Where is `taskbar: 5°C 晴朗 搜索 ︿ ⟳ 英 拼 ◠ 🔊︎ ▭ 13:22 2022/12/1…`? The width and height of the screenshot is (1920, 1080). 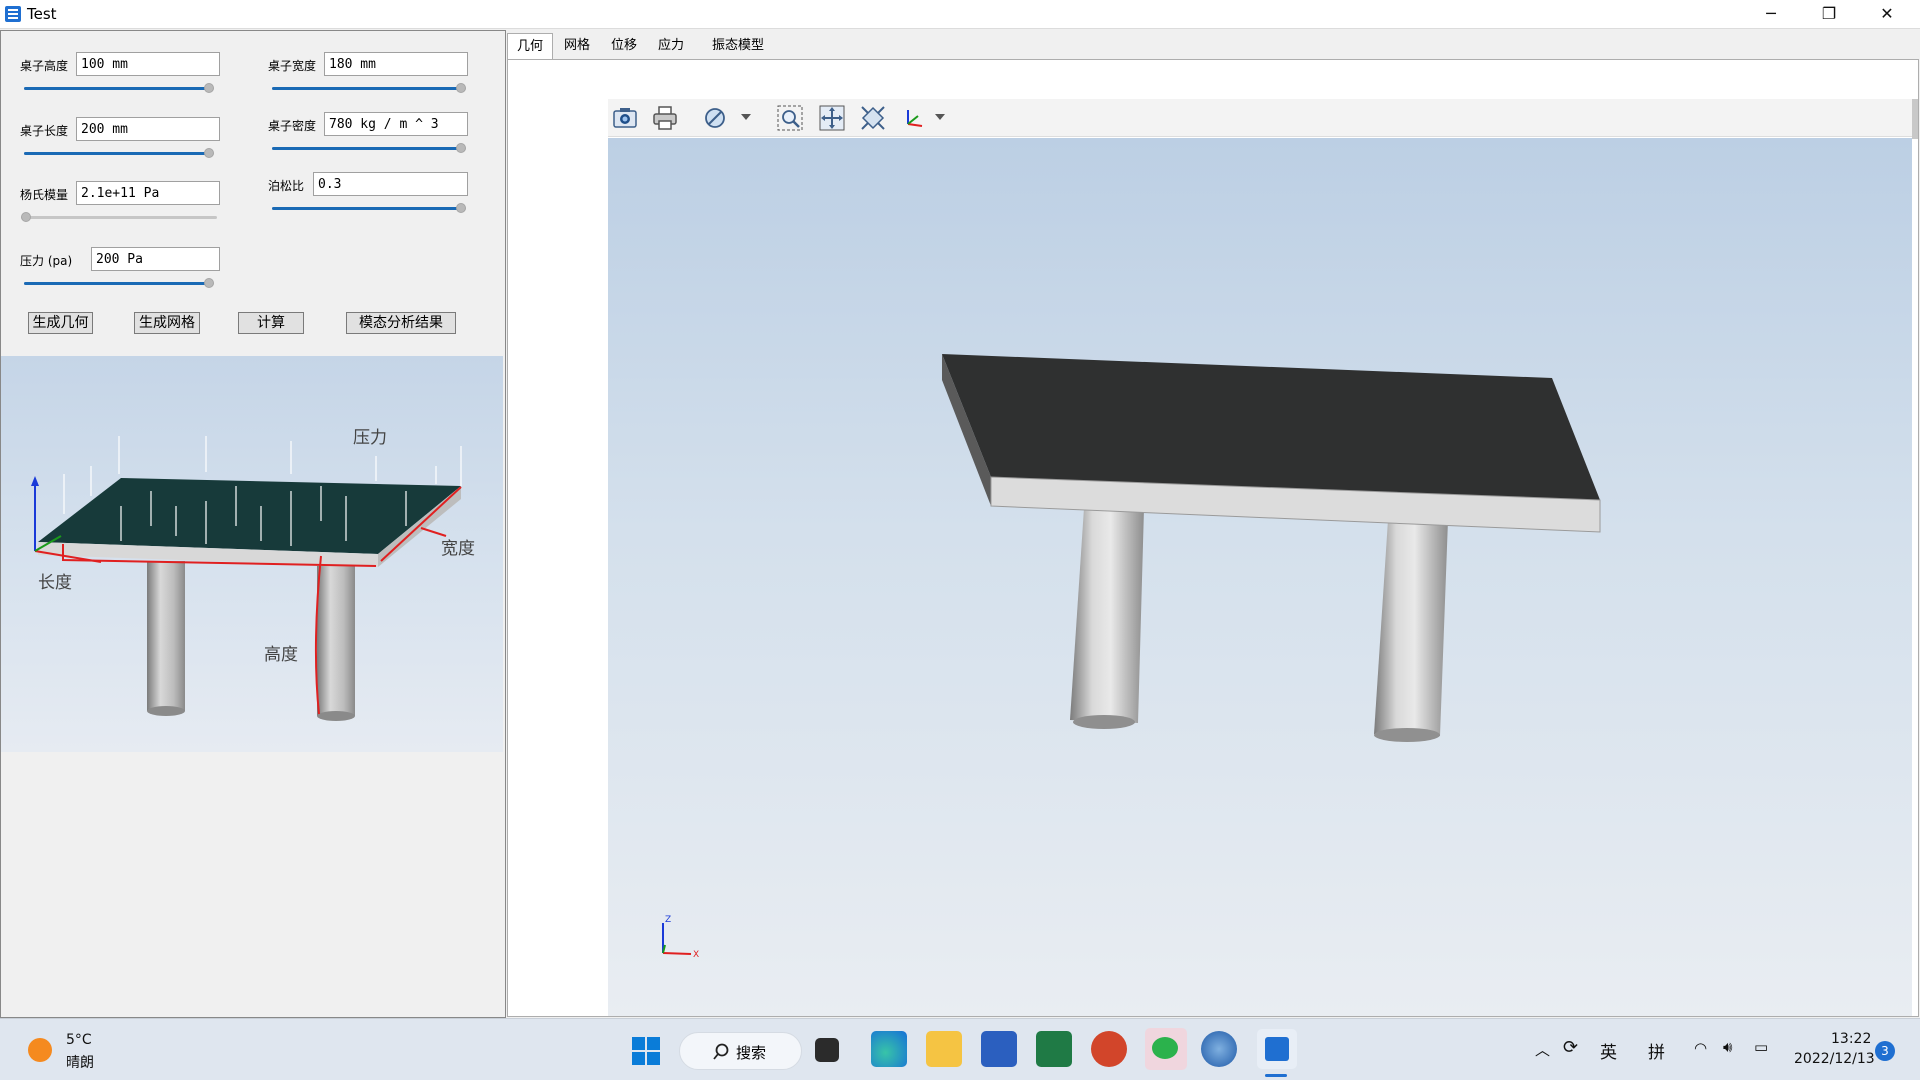
taskbar: 5°C 晴朗 搜索 ︿ ⟳ 英 拼 ◠ 🔊︎ ▭ 13:22 2022/12/1… is located at coordinates (960, 1049).